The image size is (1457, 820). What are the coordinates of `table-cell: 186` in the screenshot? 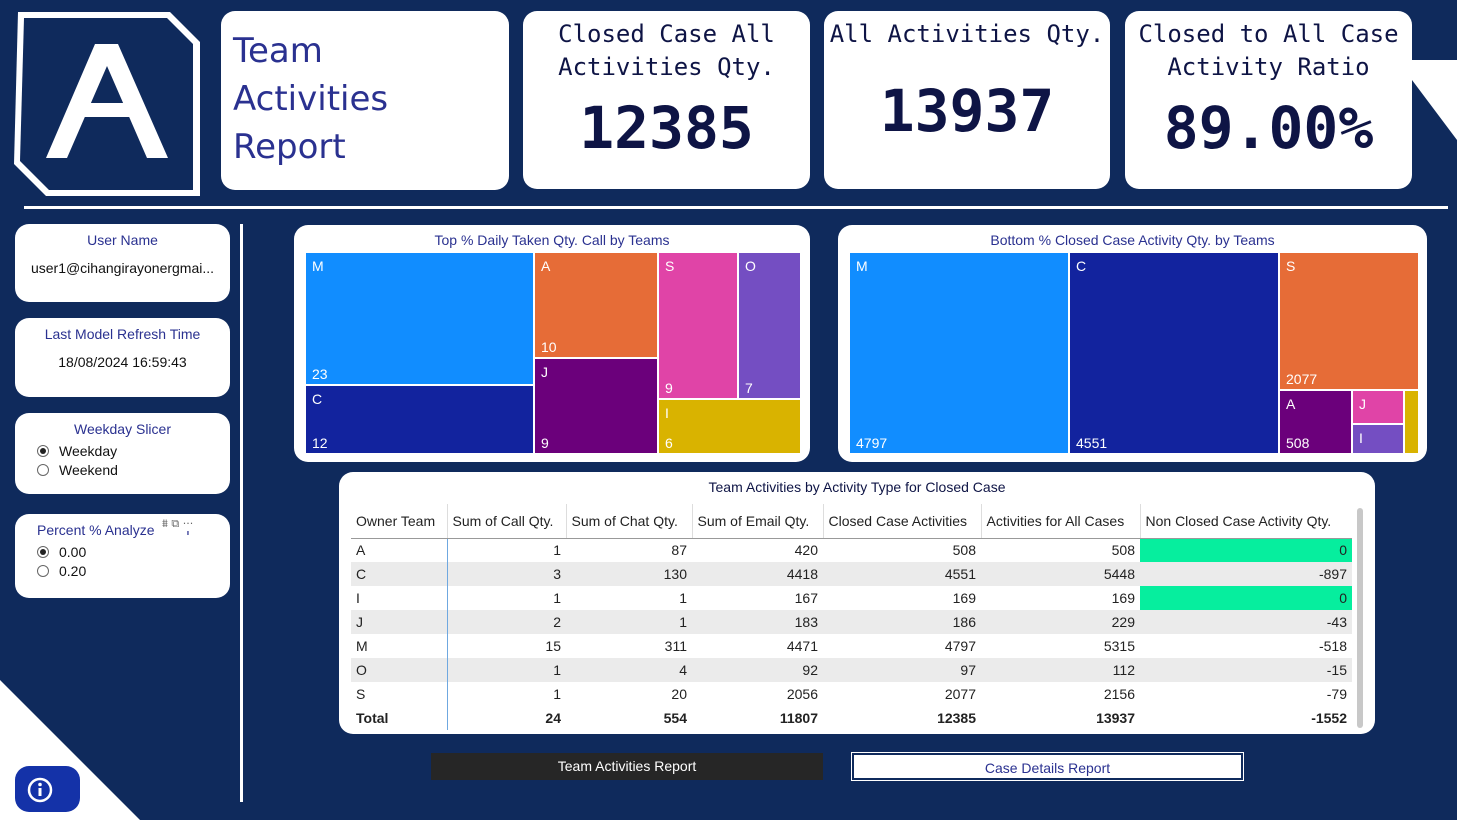 It's located at (902, 622).